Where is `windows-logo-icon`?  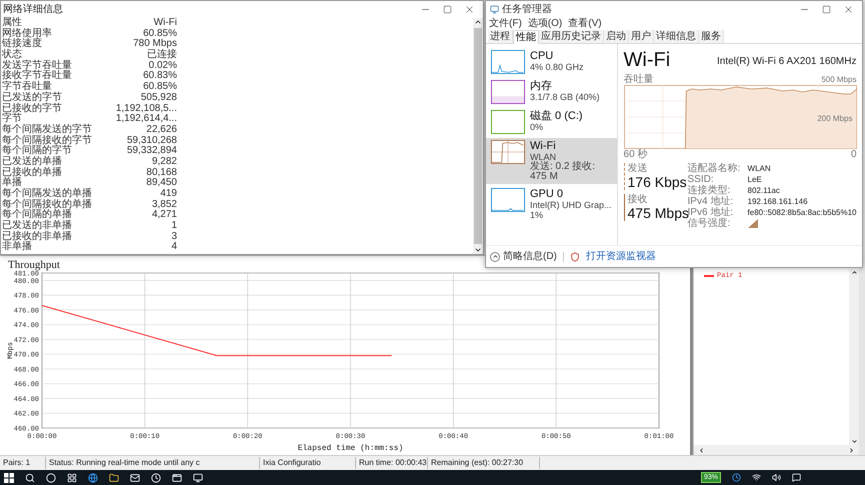
windows-logo-icon is located at coordinates (9, 477).